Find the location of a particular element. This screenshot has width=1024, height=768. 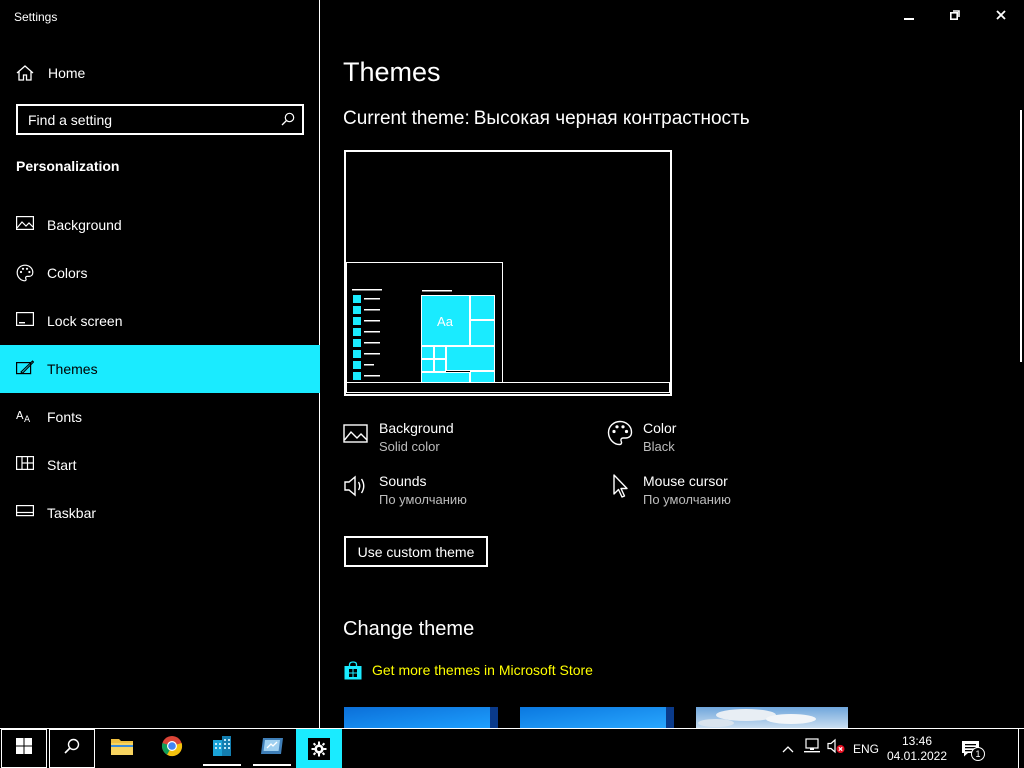

sidebar-item-background: Background is located at coordinates (160, 225).